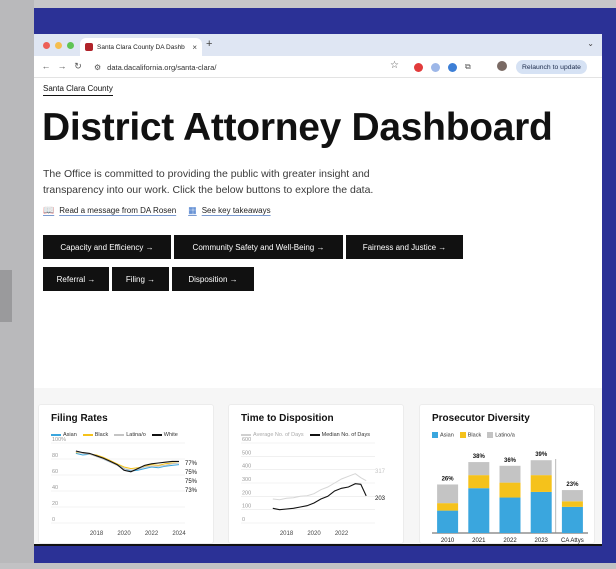 This screenshot has height=569, width=616. What do you see at coordinates (246, 453) in the screenshot?
I see `y-tick-label: 500` at bounding box center [246, 453].